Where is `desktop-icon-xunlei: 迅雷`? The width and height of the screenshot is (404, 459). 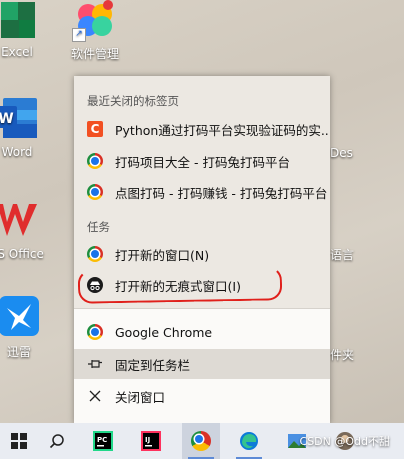
desktop-icon-xunlei: 迅雷 is located at coordinates (25, 327).